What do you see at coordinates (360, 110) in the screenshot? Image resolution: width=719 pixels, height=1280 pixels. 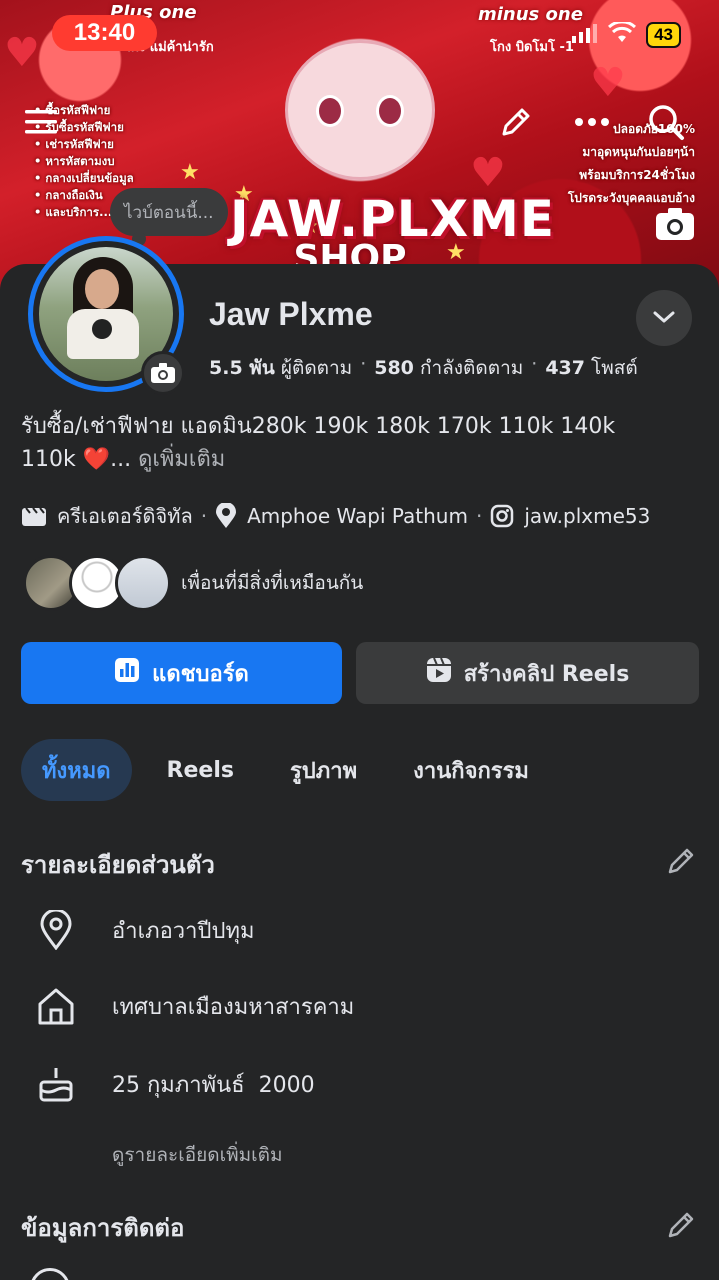 I see `anime-character-art` at bounding box center [360, 110].